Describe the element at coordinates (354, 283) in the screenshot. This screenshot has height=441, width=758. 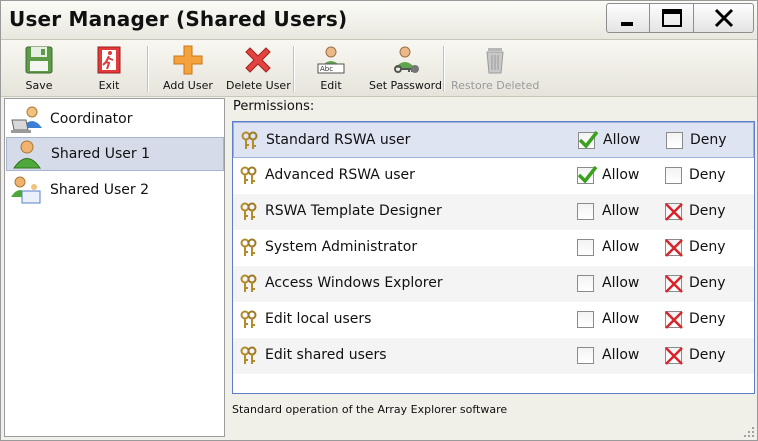
I see `permission-name: Access Windows Explorer` at that location.